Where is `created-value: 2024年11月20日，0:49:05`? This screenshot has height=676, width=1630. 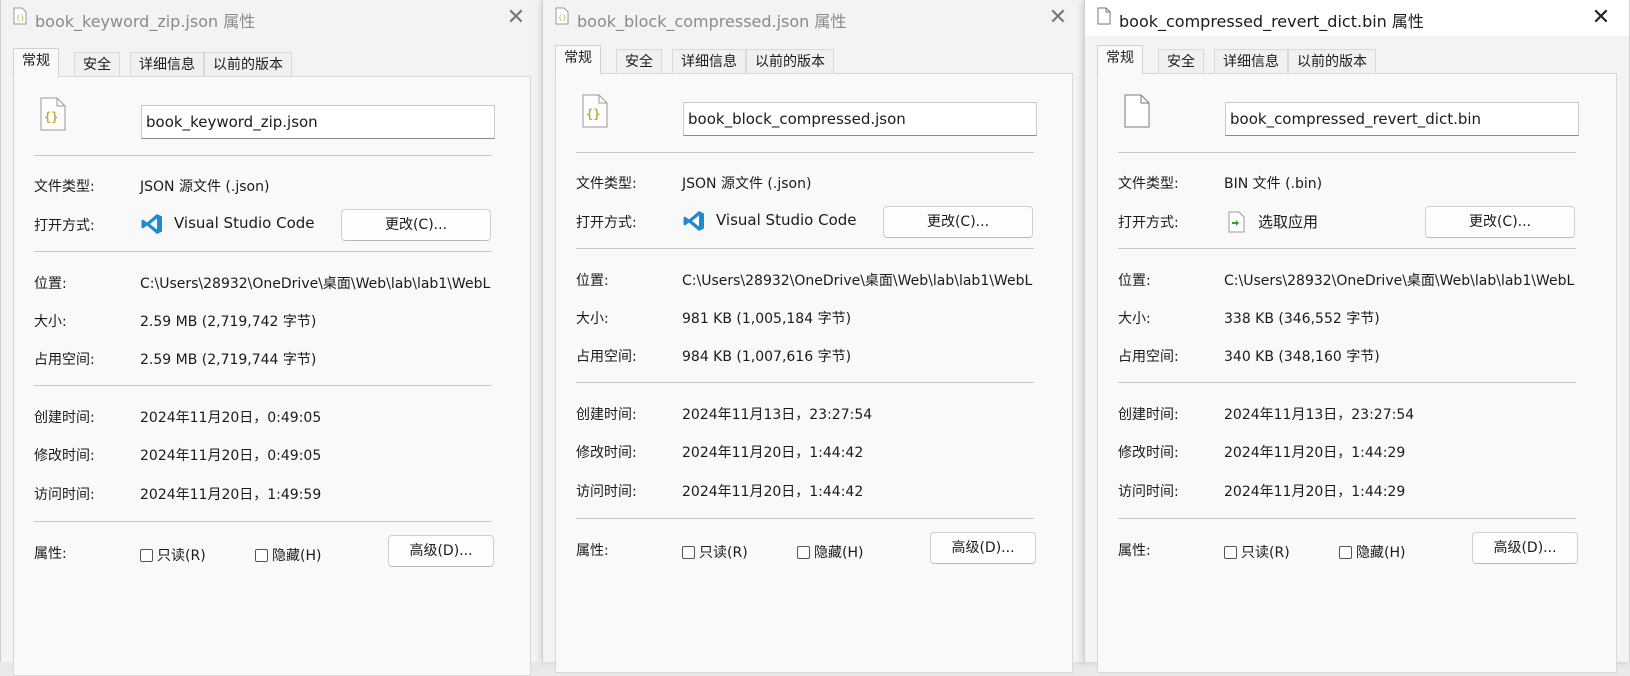 created-value: 2024年11月20日，0:49:05 is located at coordinates (231, 418).